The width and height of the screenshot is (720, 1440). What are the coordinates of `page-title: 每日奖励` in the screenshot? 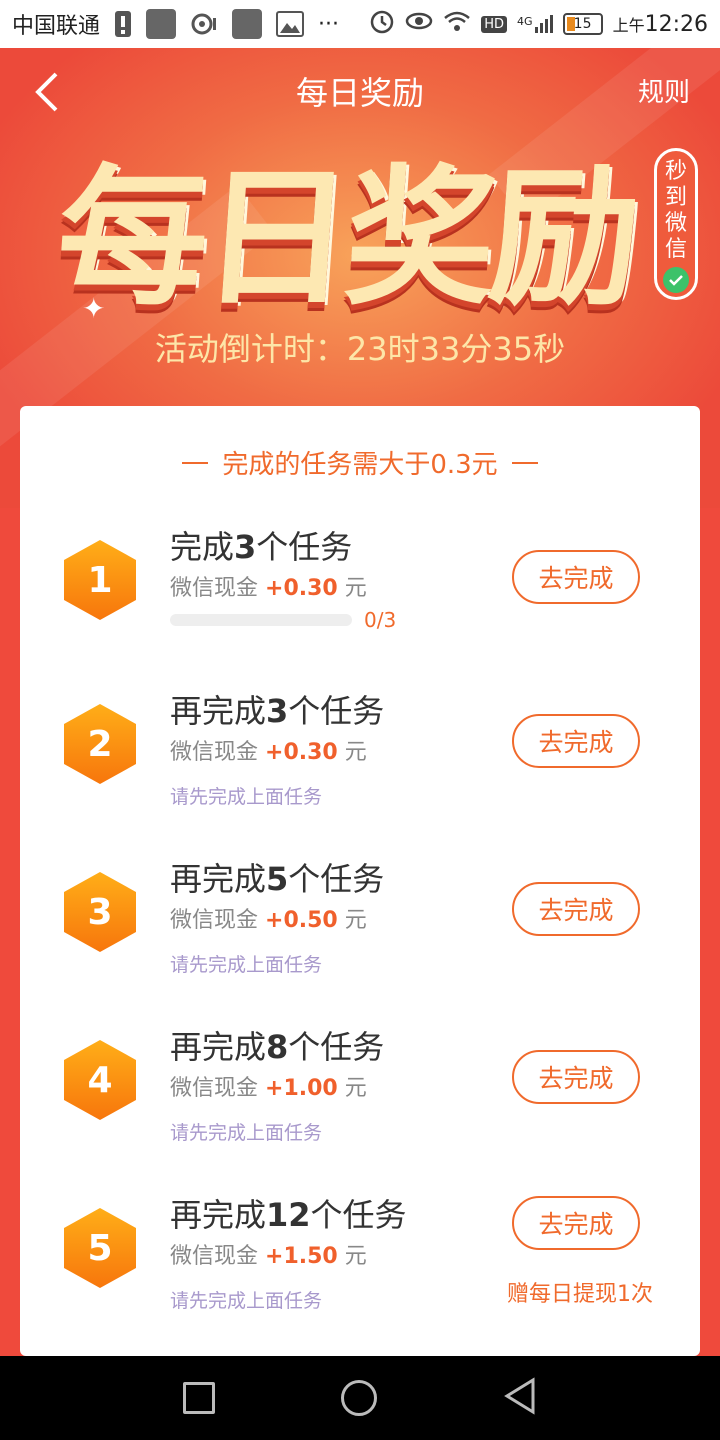 It's located at (359, 93).